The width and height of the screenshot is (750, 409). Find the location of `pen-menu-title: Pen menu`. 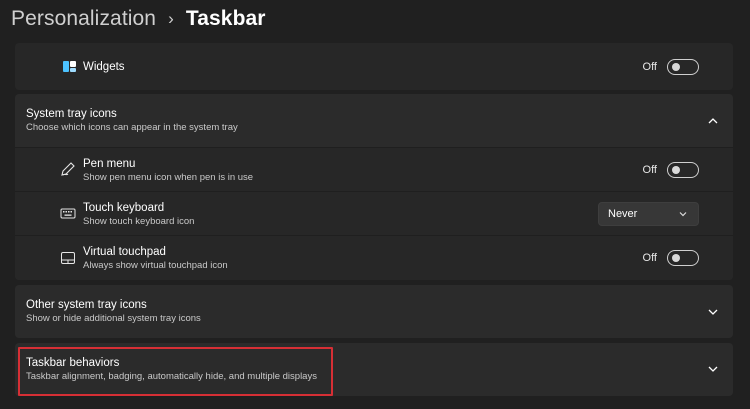

pen-menu-title: Pen menu is located at coordinates (109, 164).